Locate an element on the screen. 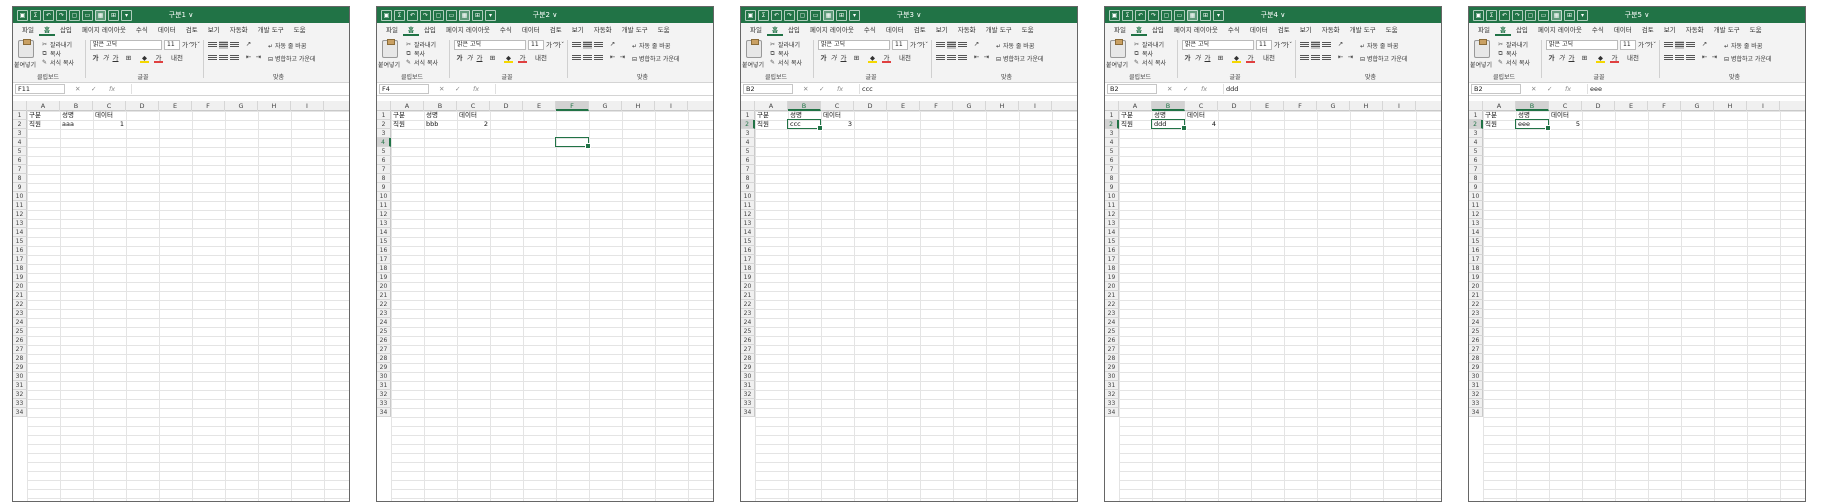  column-header: E is located at coordinates (1631, 106).